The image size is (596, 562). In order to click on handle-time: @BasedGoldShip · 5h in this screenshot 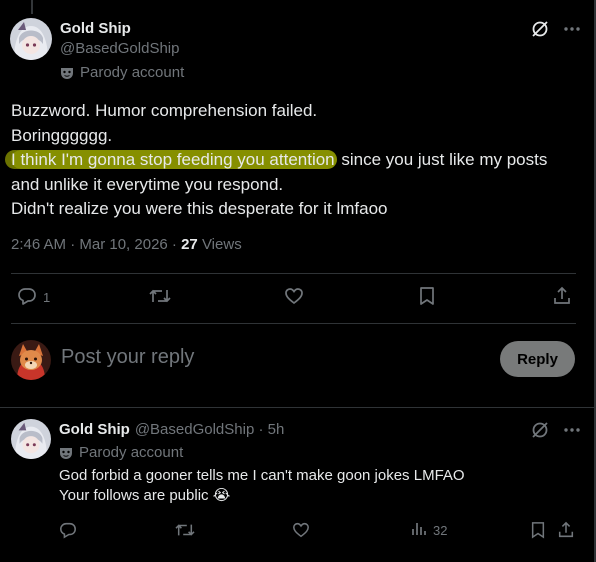, I will do `click(209, 429)`.